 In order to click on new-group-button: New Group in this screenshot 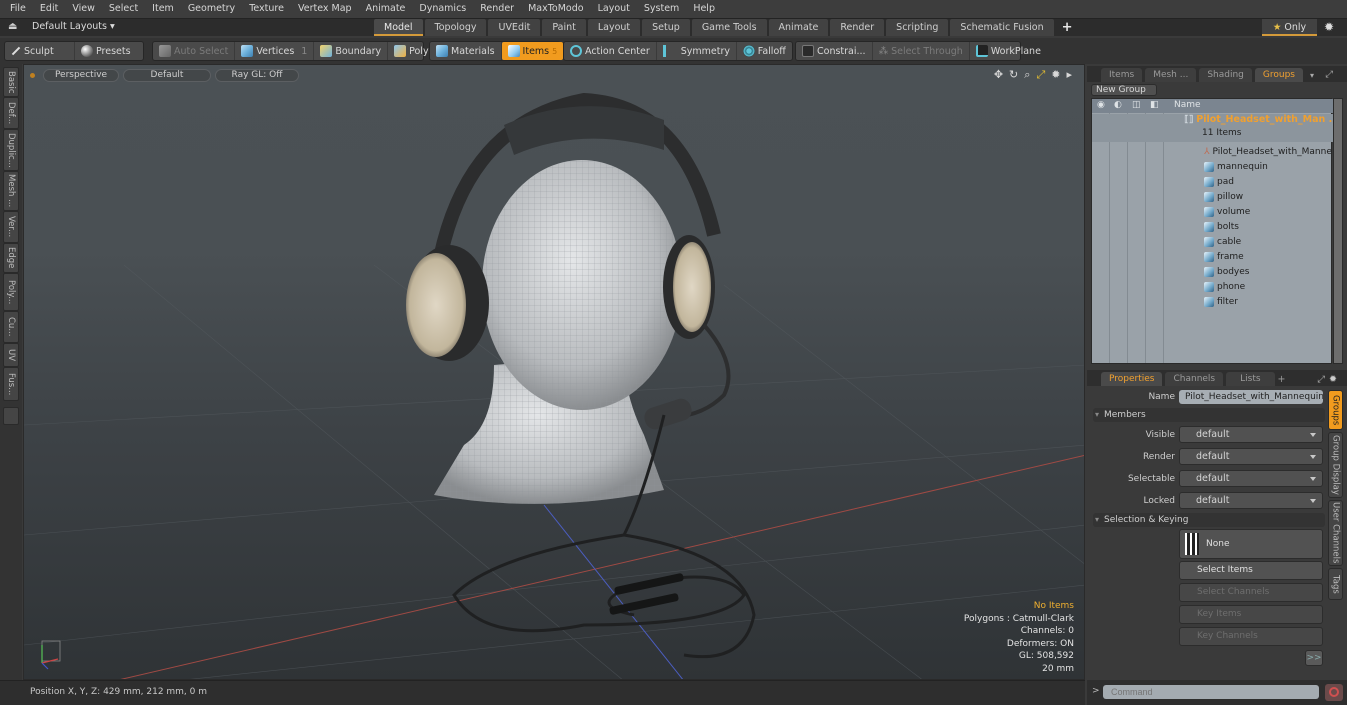, I will do `click(1124, 90)`.